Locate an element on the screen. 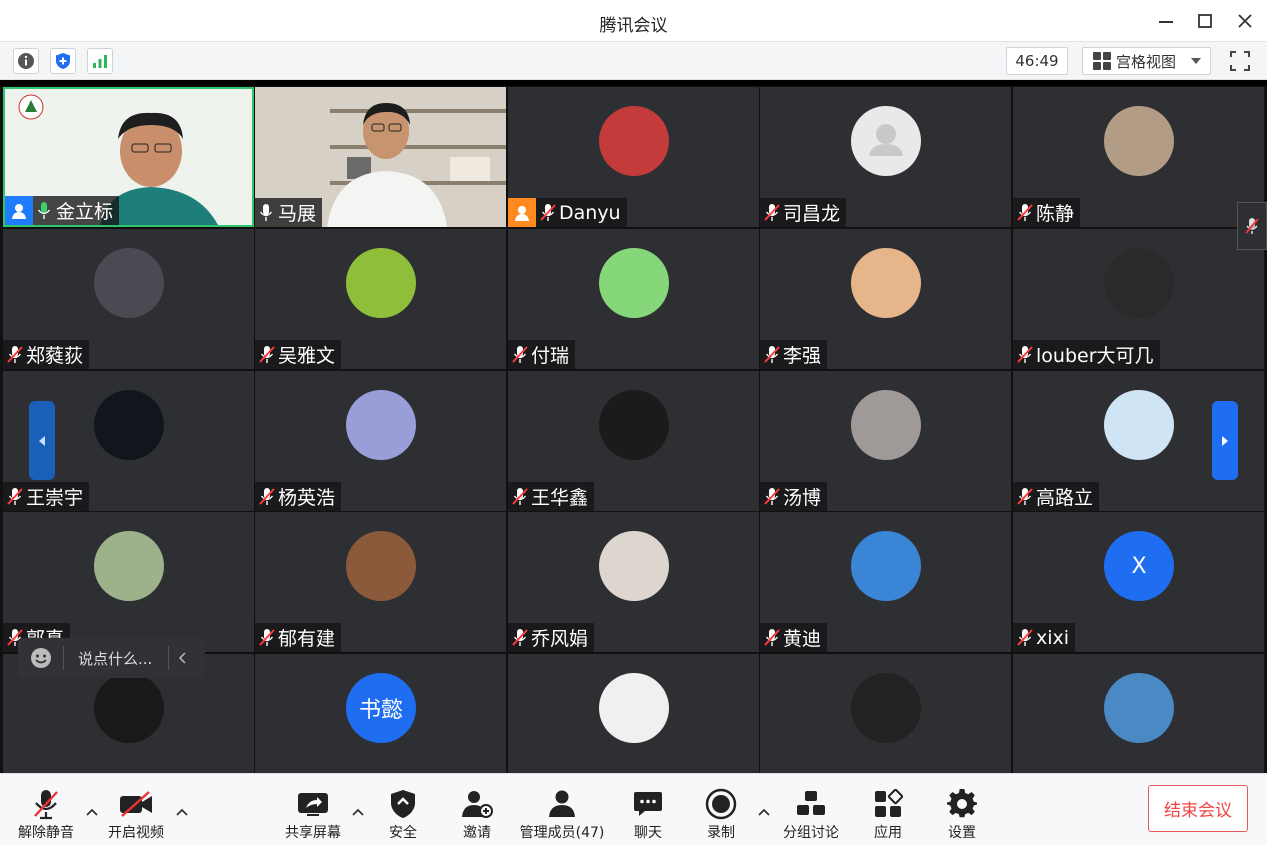 The height and width of the screenshot is (845, 1267). participant-tile: 郭真 is located at coordinates (128, 582).